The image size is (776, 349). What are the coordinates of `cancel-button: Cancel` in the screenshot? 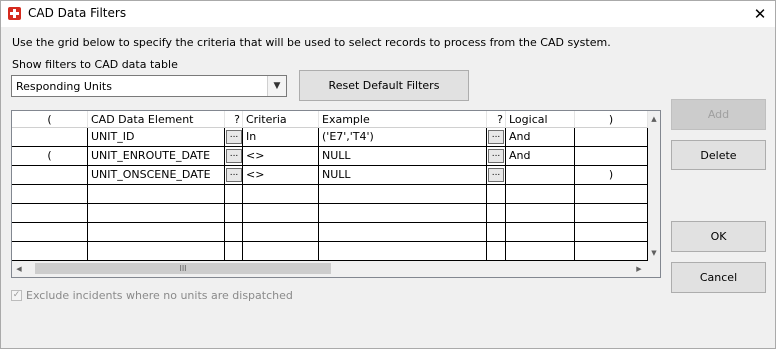 It's located at (718, 277).